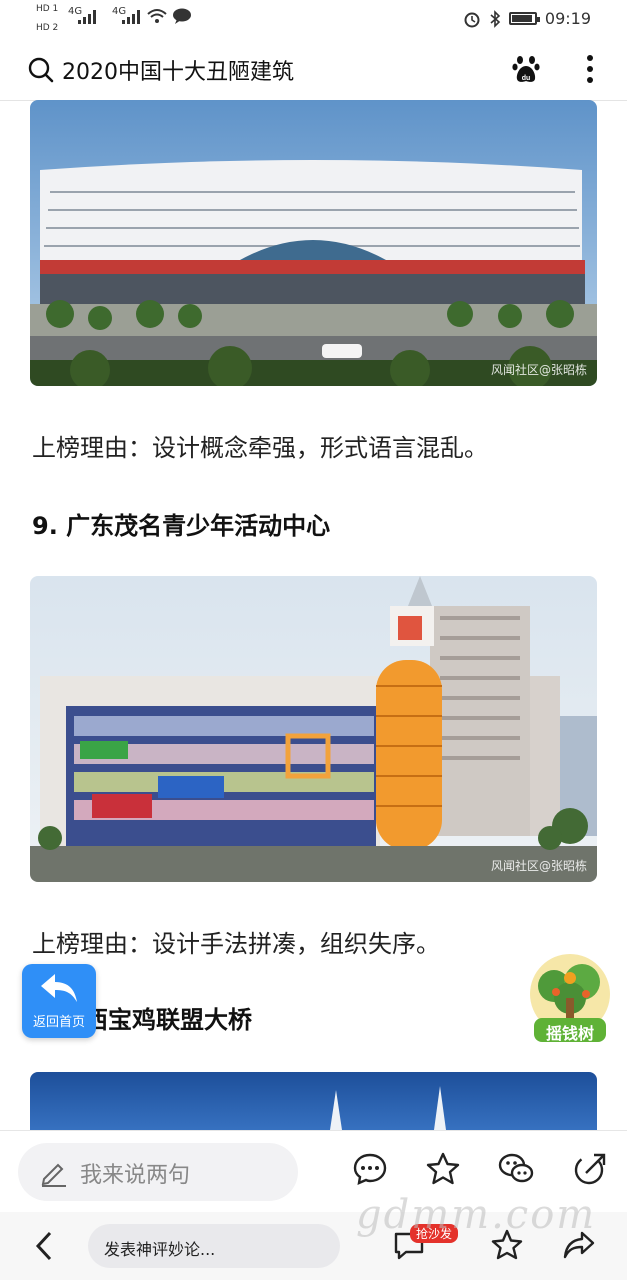 The width and height of the screenshot is (627, 1280). What do you see at coordinates (567, 18) in the screenshot?
I see `clock: 09:19` at bounding box center [567, 18].